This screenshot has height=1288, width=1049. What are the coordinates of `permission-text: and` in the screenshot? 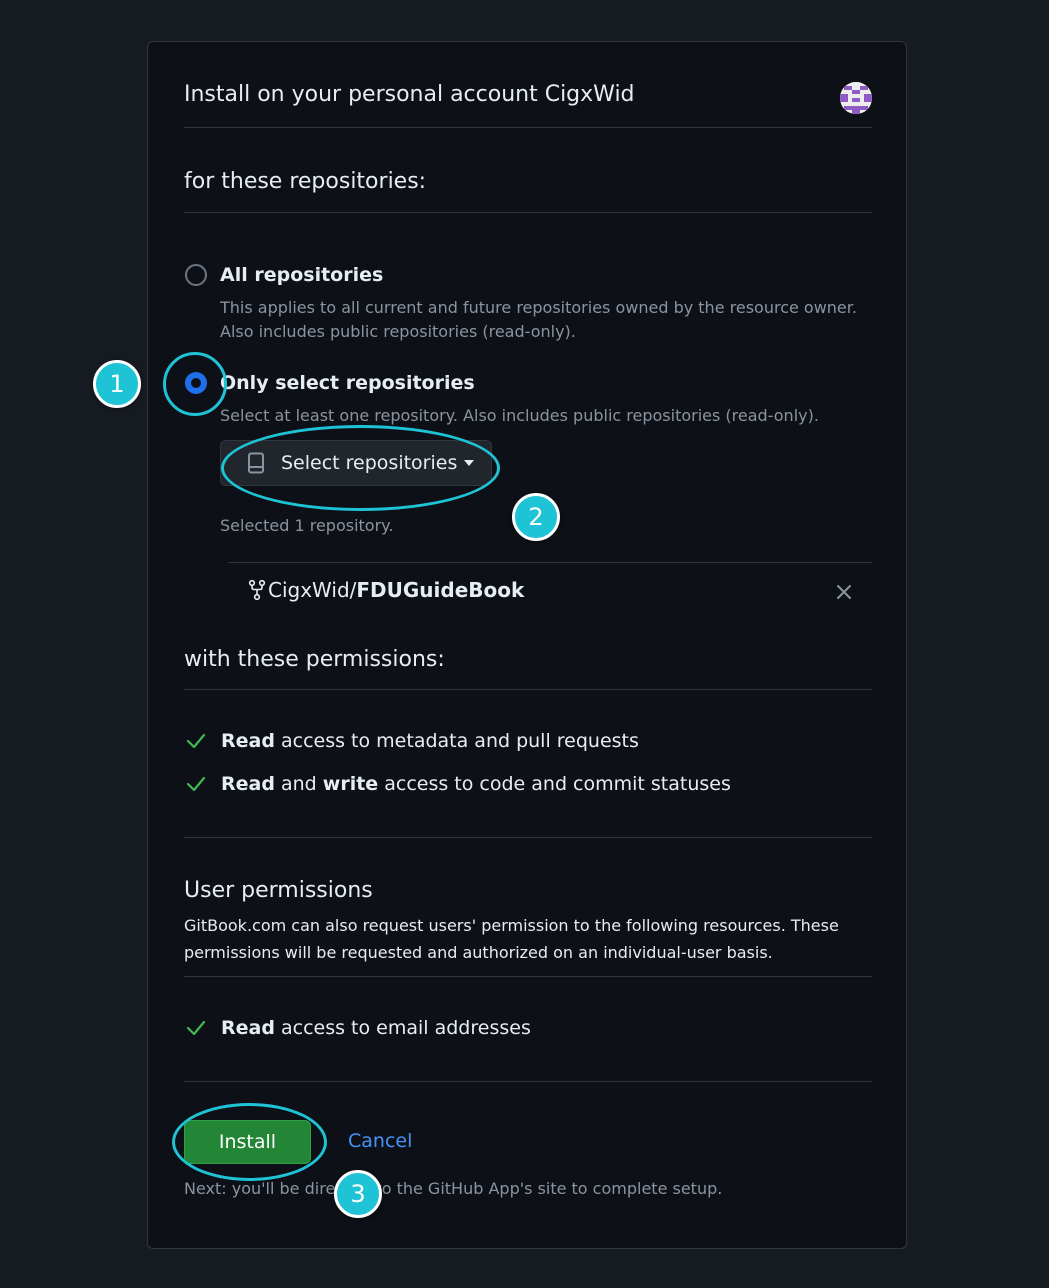 It's located at (298, 784).